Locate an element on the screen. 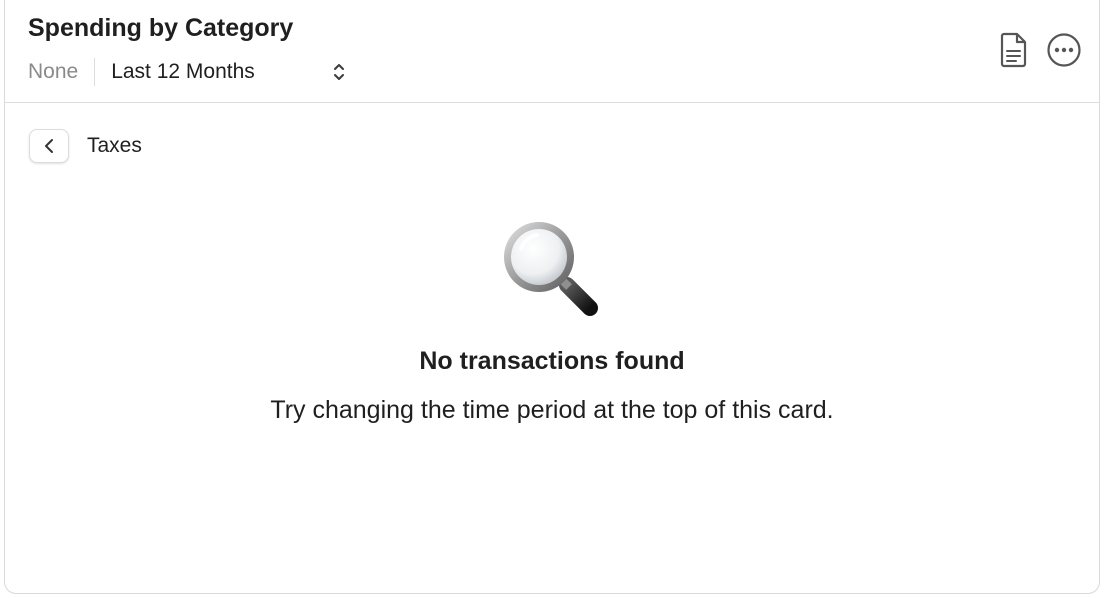  time-period-select: Last 12 Months is located at coordinates (228, 72).